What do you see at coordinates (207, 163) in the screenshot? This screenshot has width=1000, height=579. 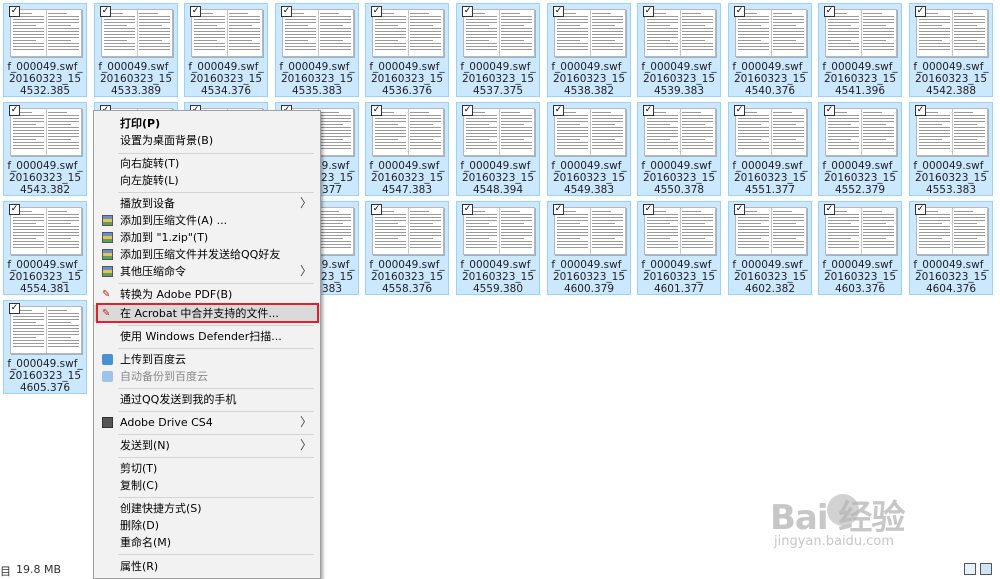 I see `menu-item-rotate-right: 向右旋转(T)` at bounding box center [207, 163].